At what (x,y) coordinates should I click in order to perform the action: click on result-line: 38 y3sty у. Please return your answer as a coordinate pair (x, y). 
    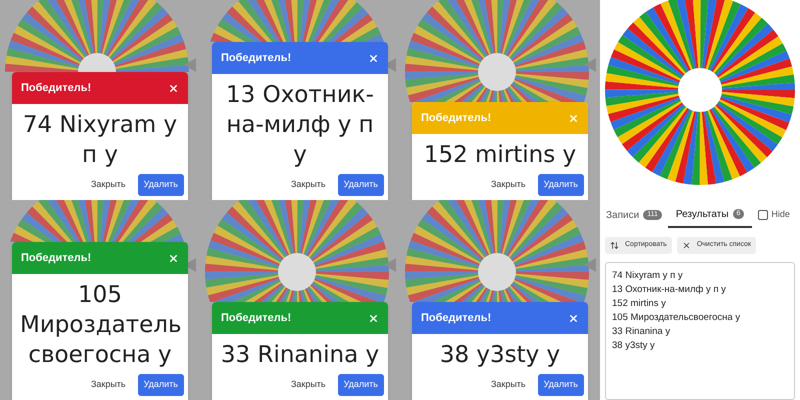
    Looking at the image, I should click on (634, 346).